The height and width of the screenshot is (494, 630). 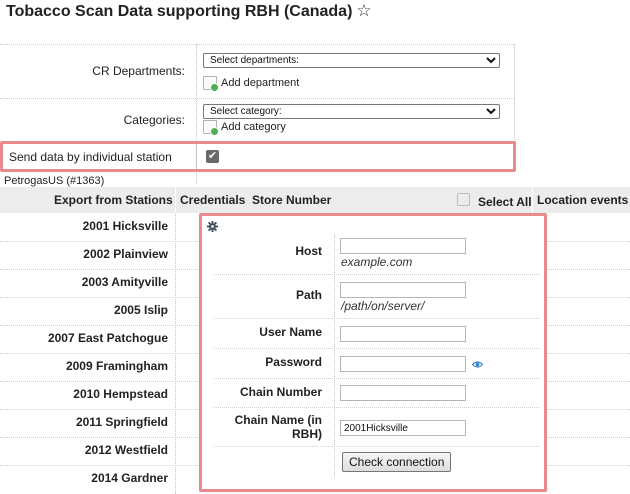 What do you see at coordinates (253, 127) in the screenshot?
I see `add-category-text: Add category` at bounding box center [253, 127].